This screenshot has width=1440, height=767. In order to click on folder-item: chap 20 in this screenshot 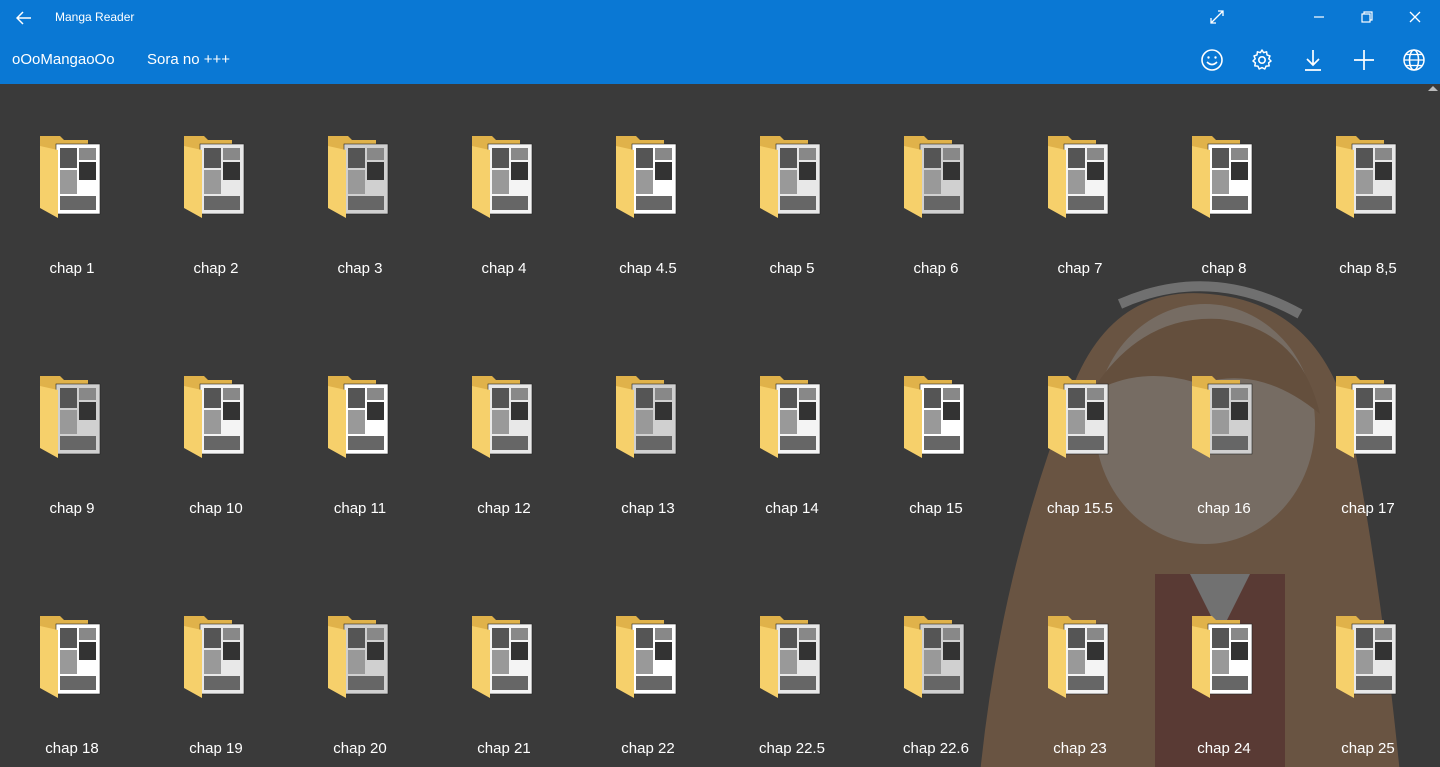, I will do `click(360, 664)`.